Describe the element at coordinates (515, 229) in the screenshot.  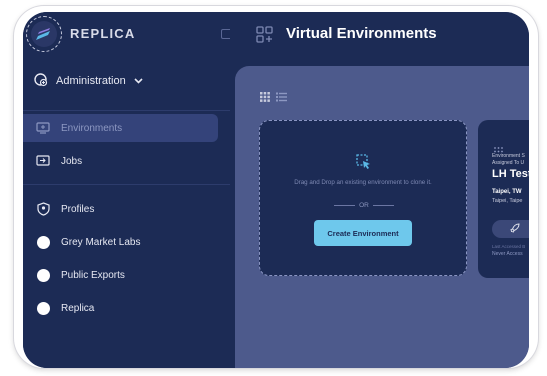
I see `rocket-icon` at that location.